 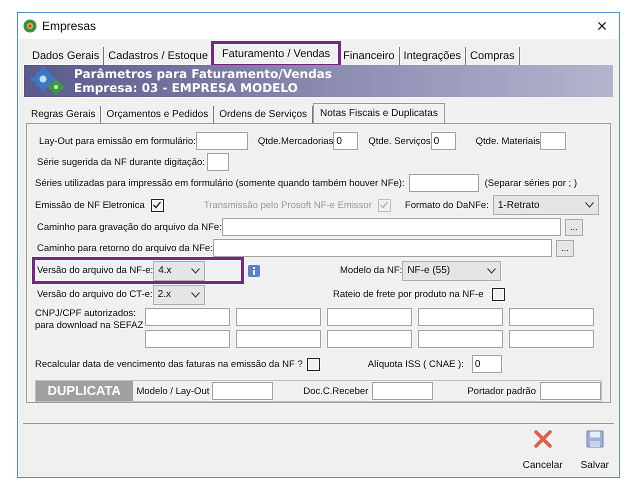 I want to click on app-icon, so click(x=30, y=26).